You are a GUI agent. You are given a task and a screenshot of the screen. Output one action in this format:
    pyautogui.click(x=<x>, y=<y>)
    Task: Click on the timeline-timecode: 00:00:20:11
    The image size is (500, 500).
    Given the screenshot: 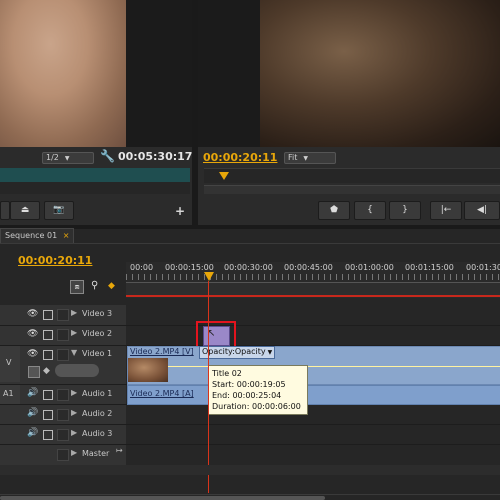 What is the action you would take?
    pyautogui.click(x=55, y=260)
    